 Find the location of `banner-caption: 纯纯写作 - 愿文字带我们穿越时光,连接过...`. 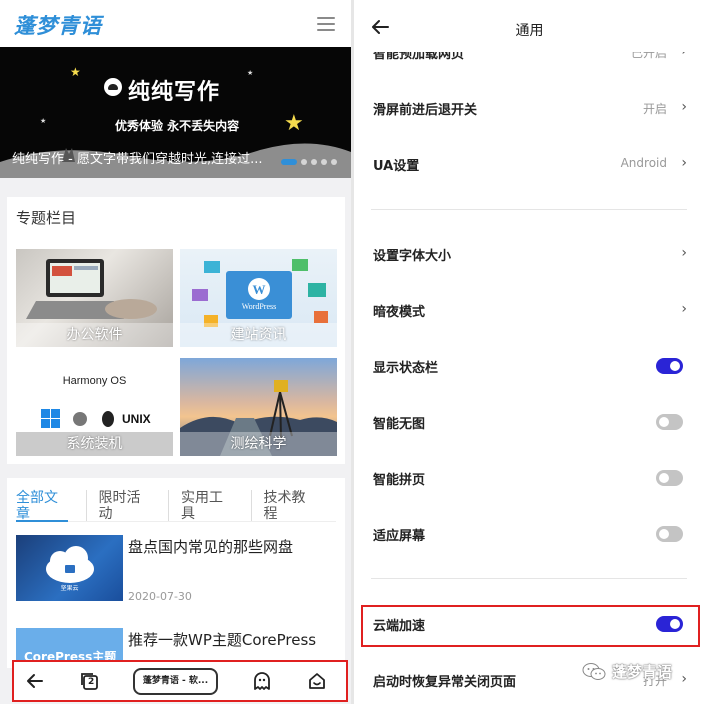

banner-caption: 纯纯写作 - 愿文字带我们穿越时光,连接过... is located at coordinates (143, 157).